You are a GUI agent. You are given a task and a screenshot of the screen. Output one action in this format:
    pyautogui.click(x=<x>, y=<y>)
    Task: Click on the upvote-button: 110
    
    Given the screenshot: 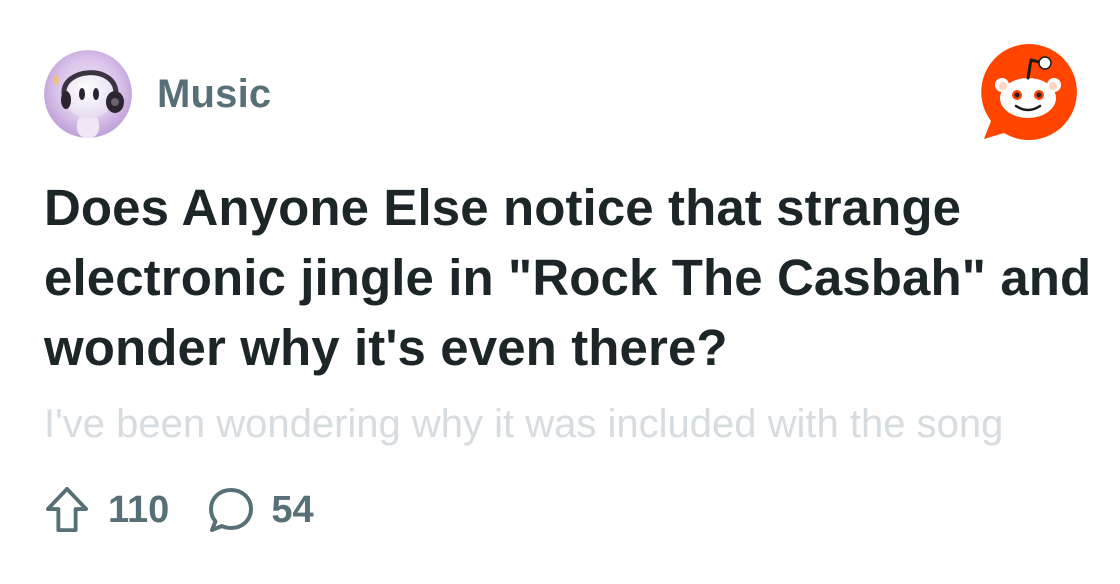 What is the action you would take?
    pyautogui.click(x=106, y=510)
    